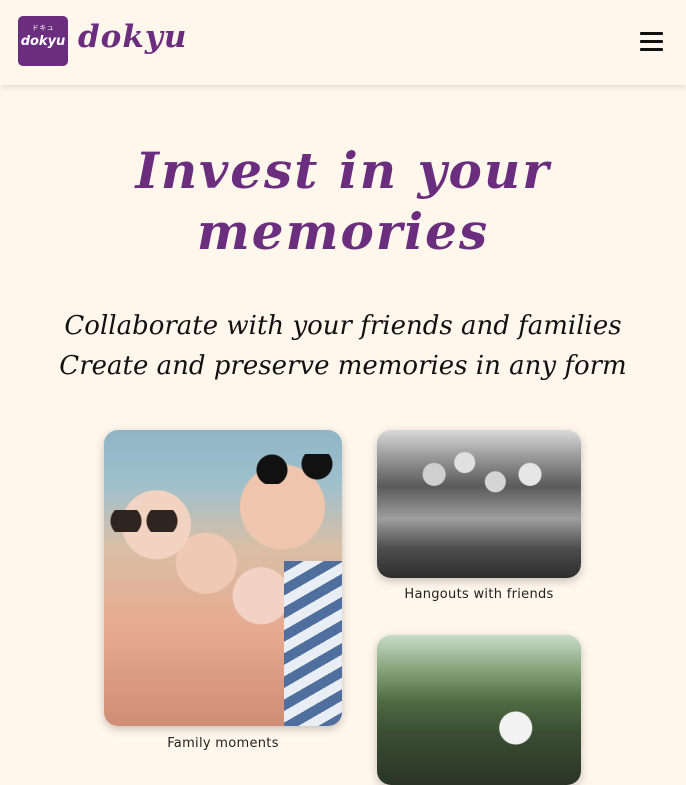 The image size is (686, 785). Describe the element at coordinates (479, 710) in the screenshot. I see `wedding-photo` at that location.